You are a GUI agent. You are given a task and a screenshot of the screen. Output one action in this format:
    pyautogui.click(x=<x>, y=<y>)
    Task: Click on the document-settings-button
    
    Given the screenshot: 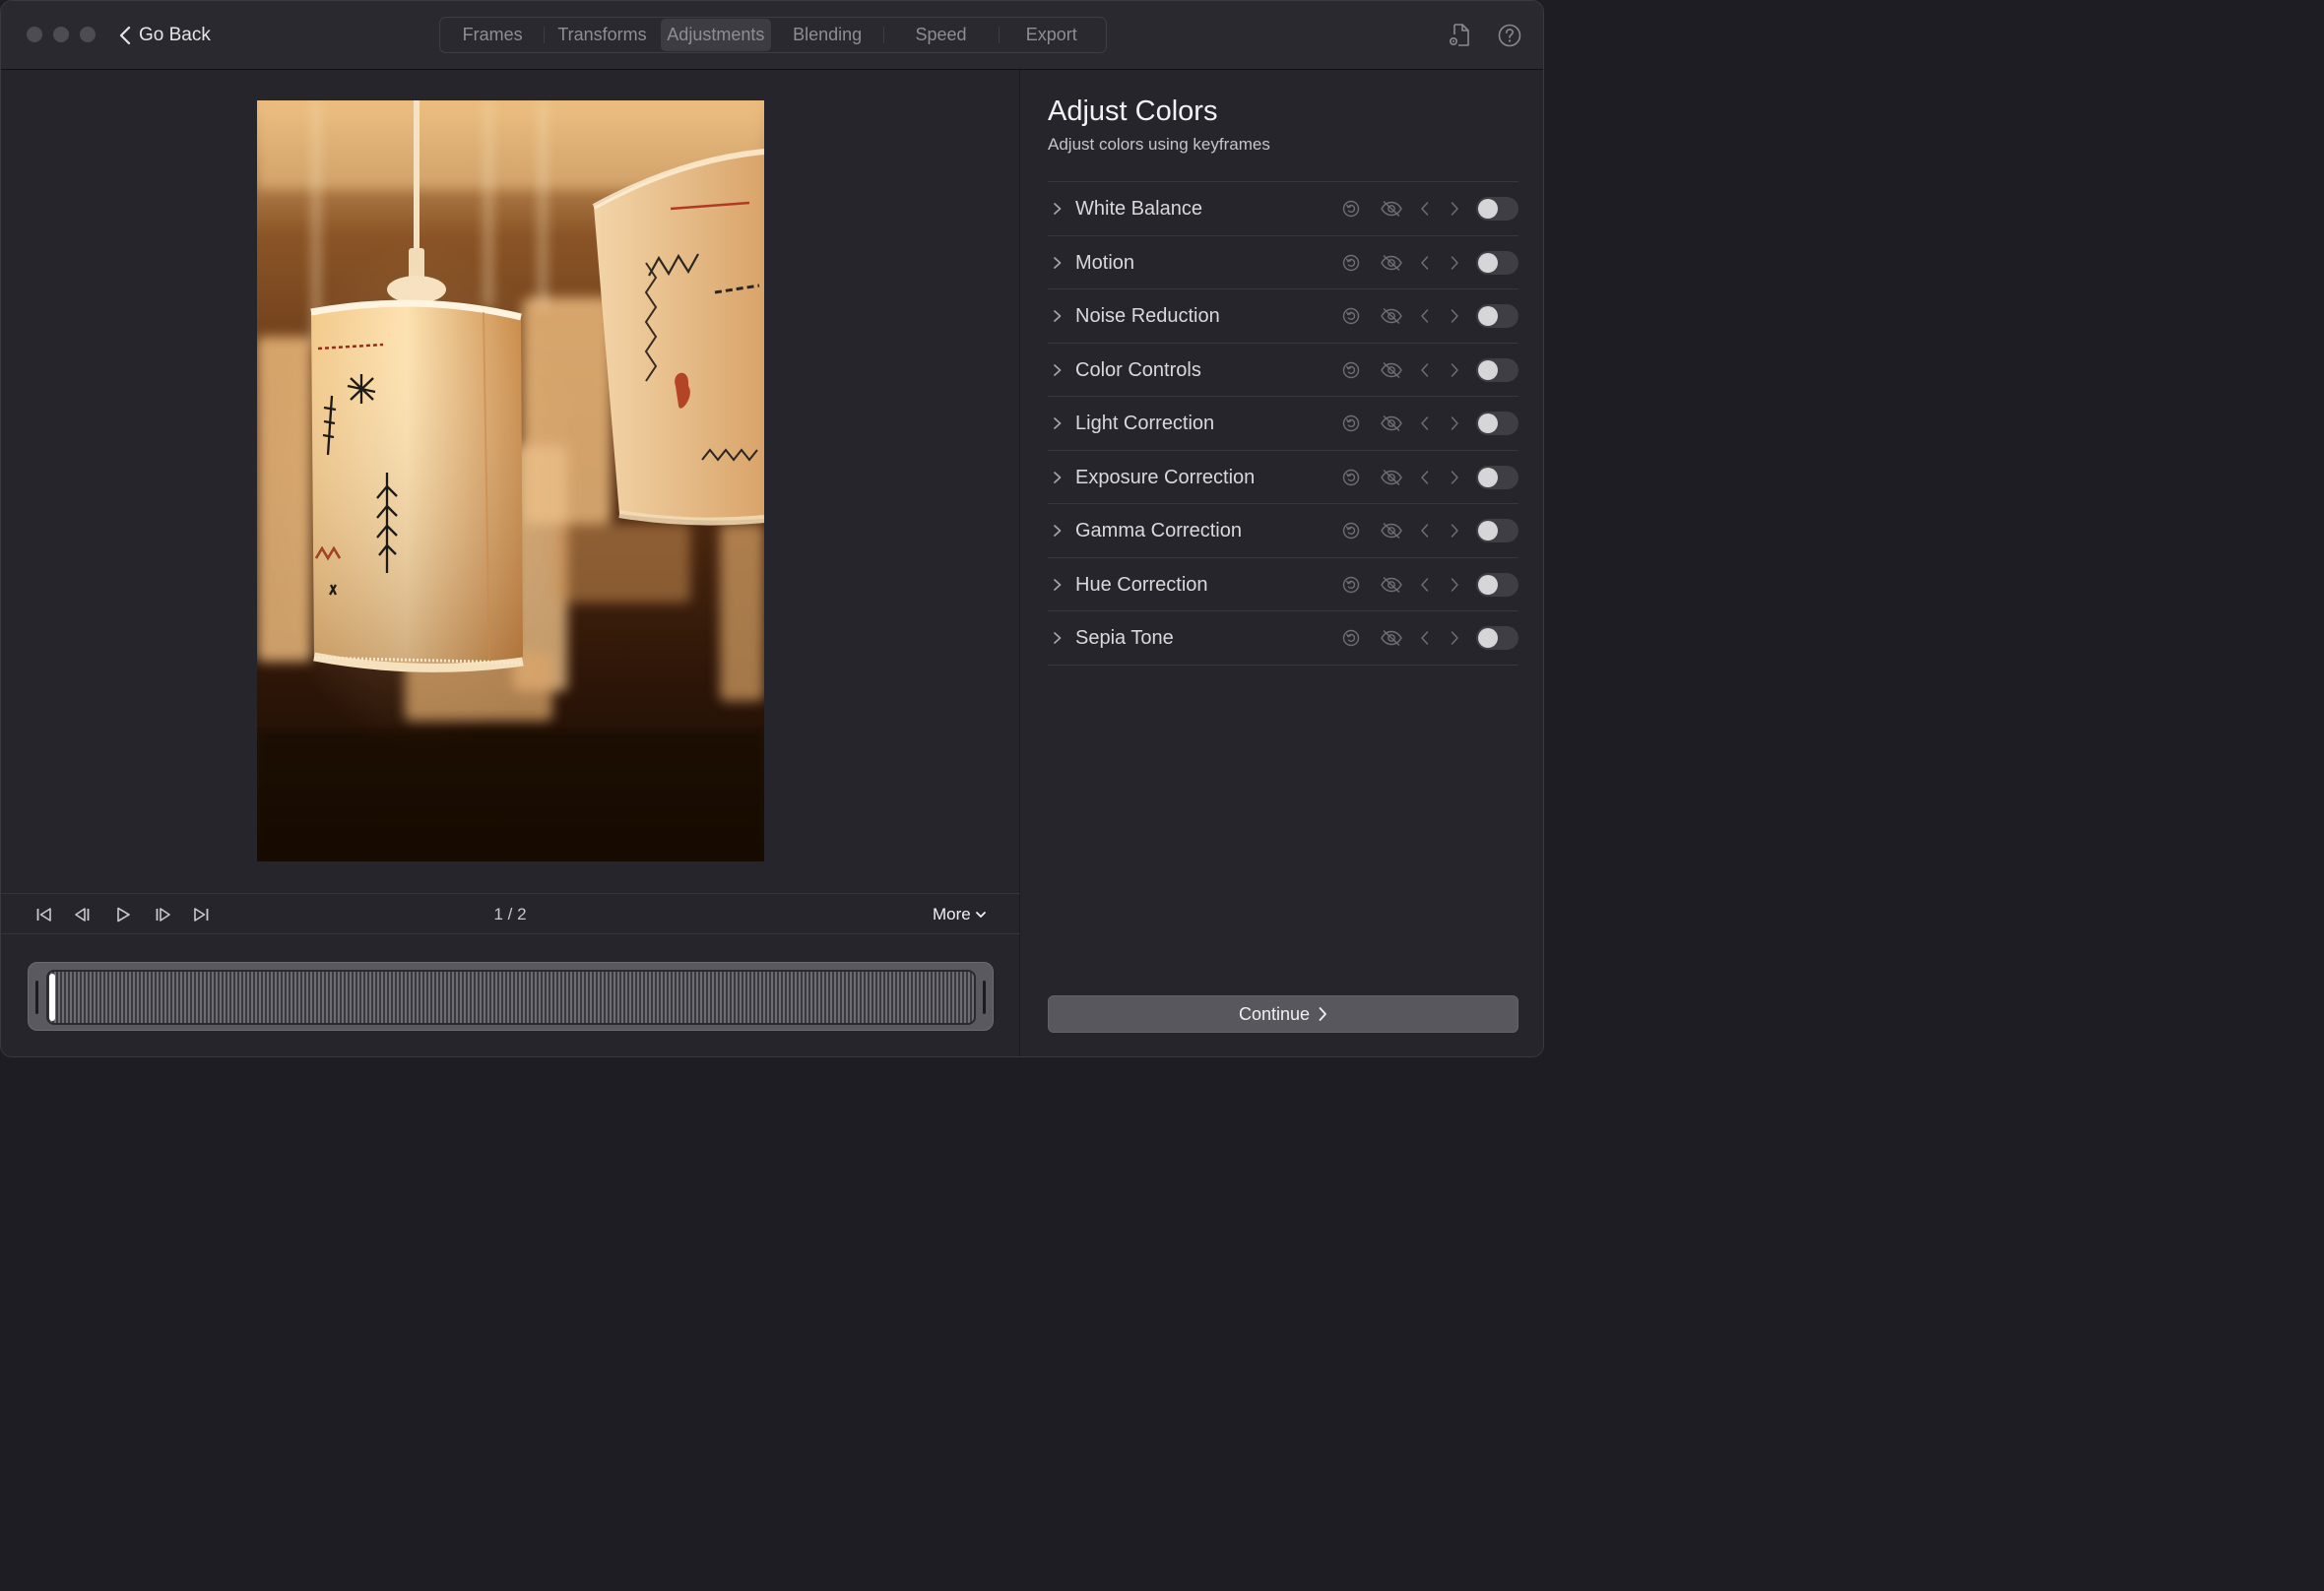 What is the action you would take?
    pyautogui.click(x=1459, y=35)
    